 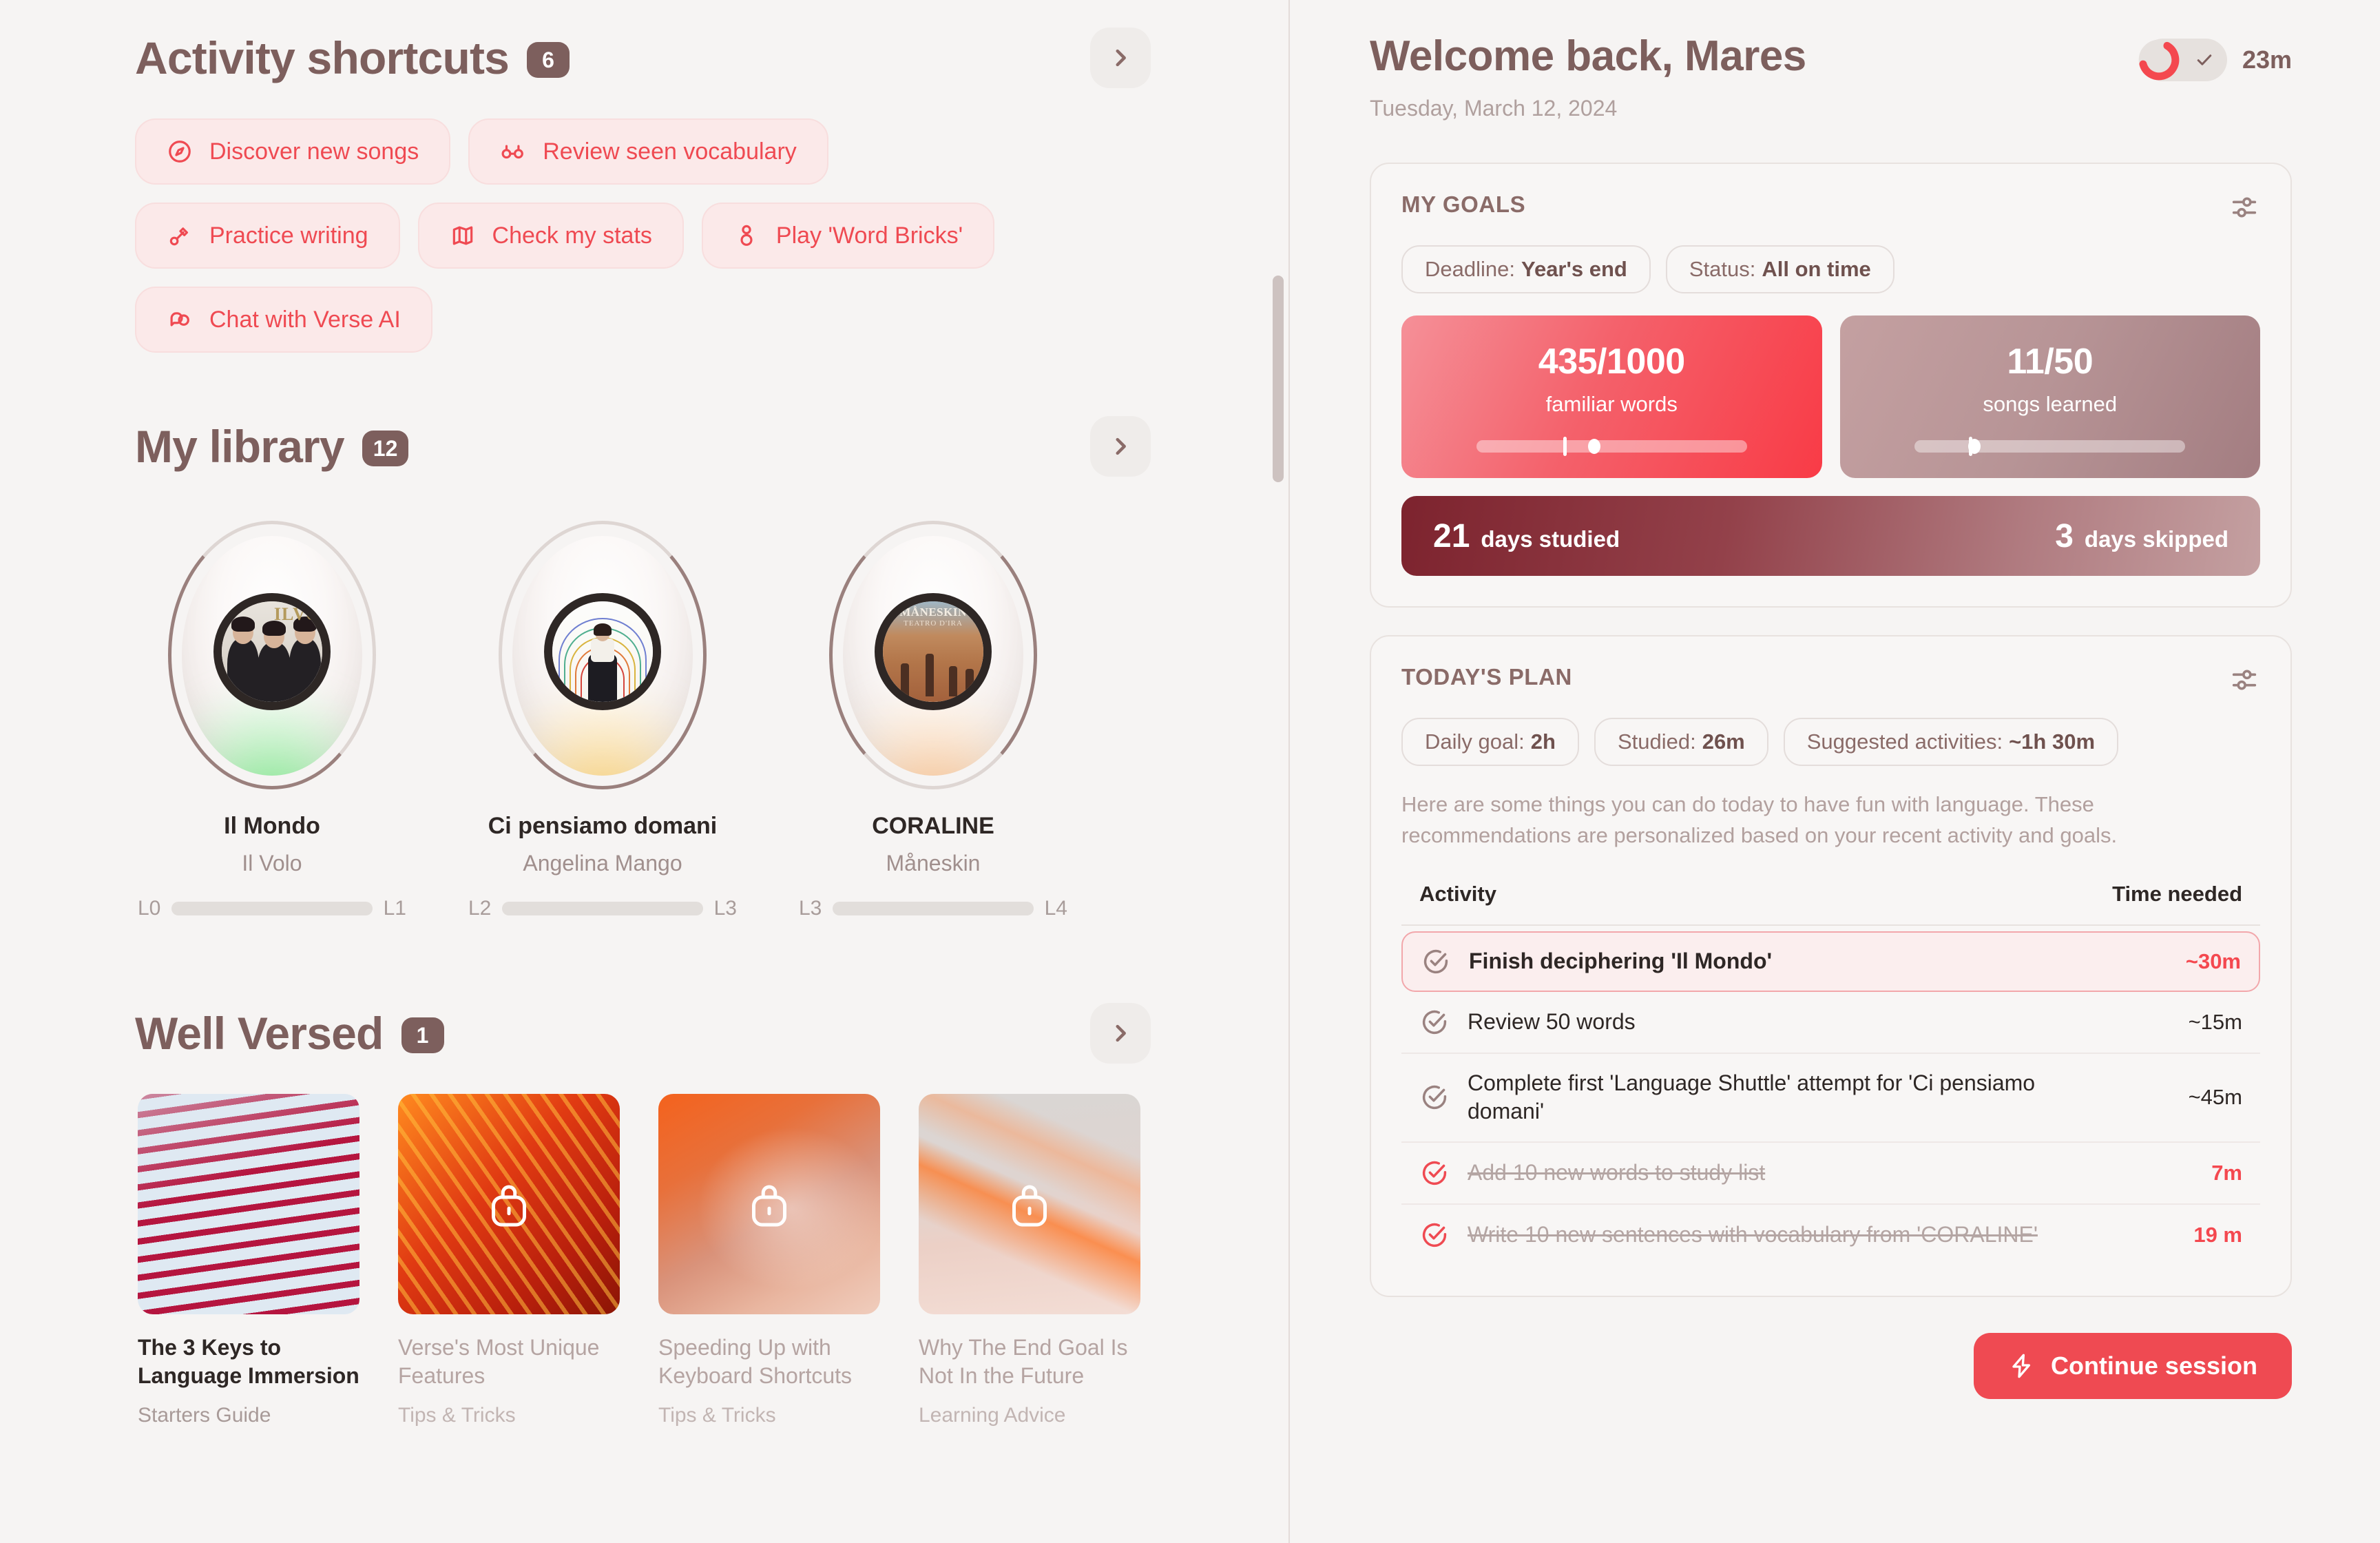 I want to click on activity-time: ~15m, so click(x=2215, y=1022).